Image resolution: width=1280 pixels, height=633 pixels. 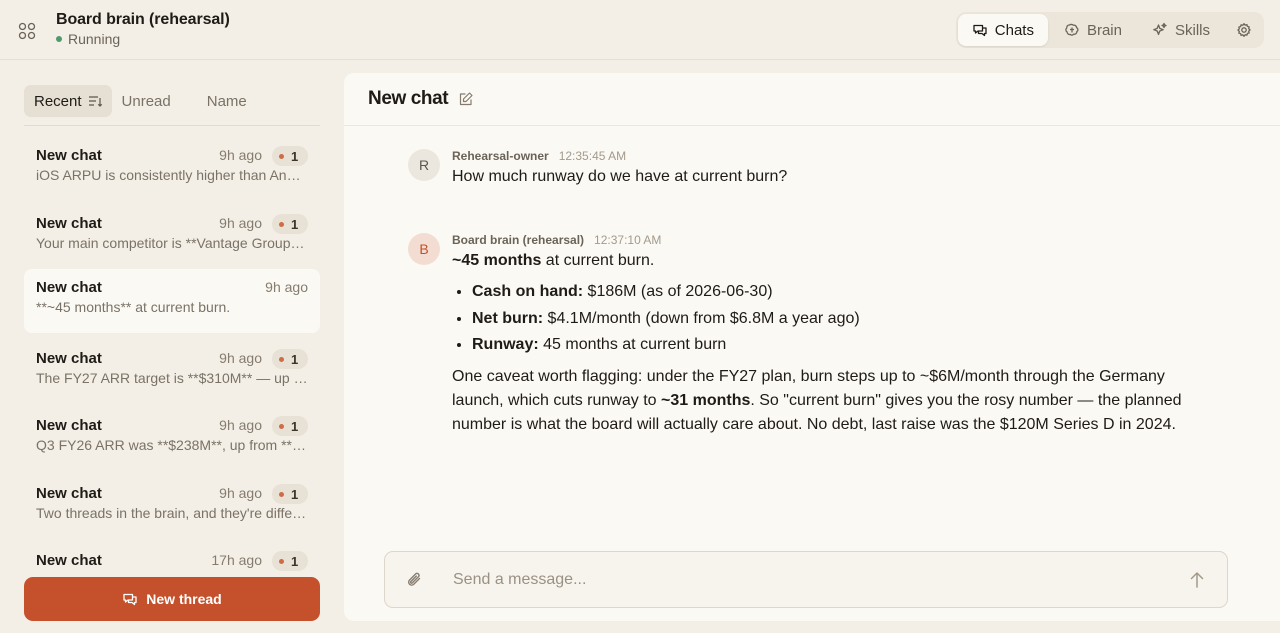 I want to click on sort-unread-label: Unread, so click(x=146, y=101).